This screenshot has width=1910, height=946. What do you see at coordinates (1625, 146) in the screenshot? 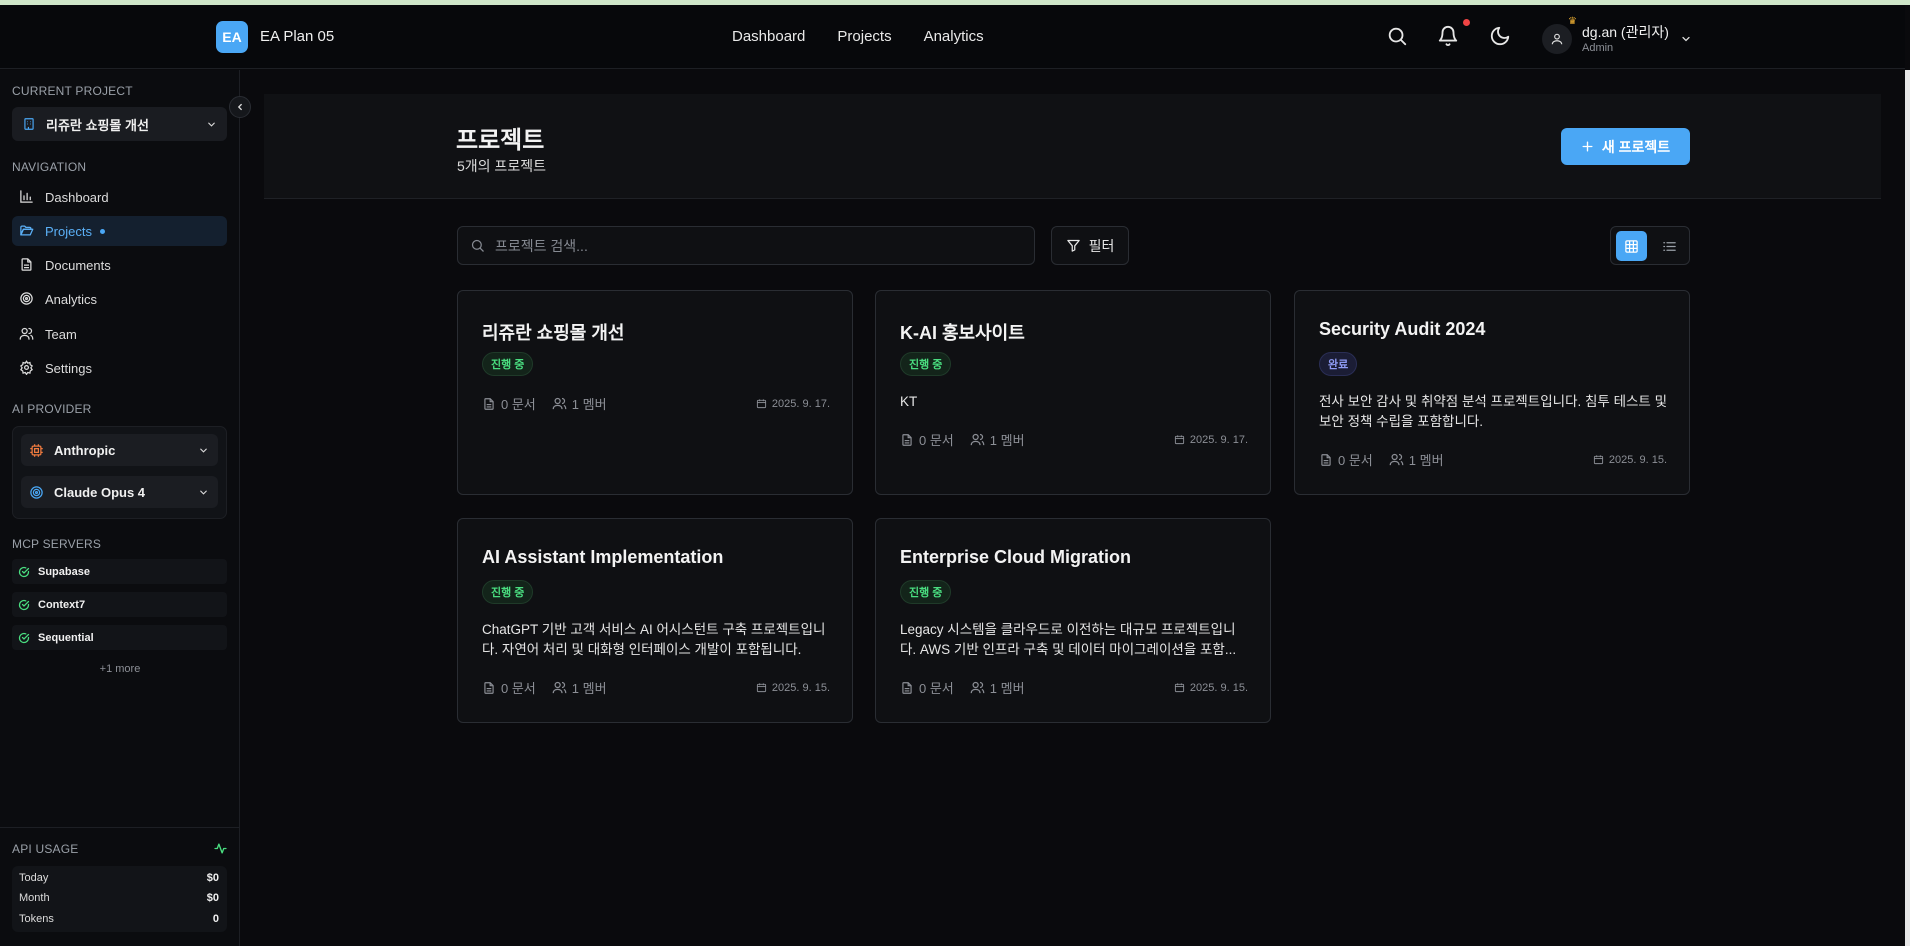
I see `new-project-button: 새 프로젝트` at bounding box center [1625, 146].